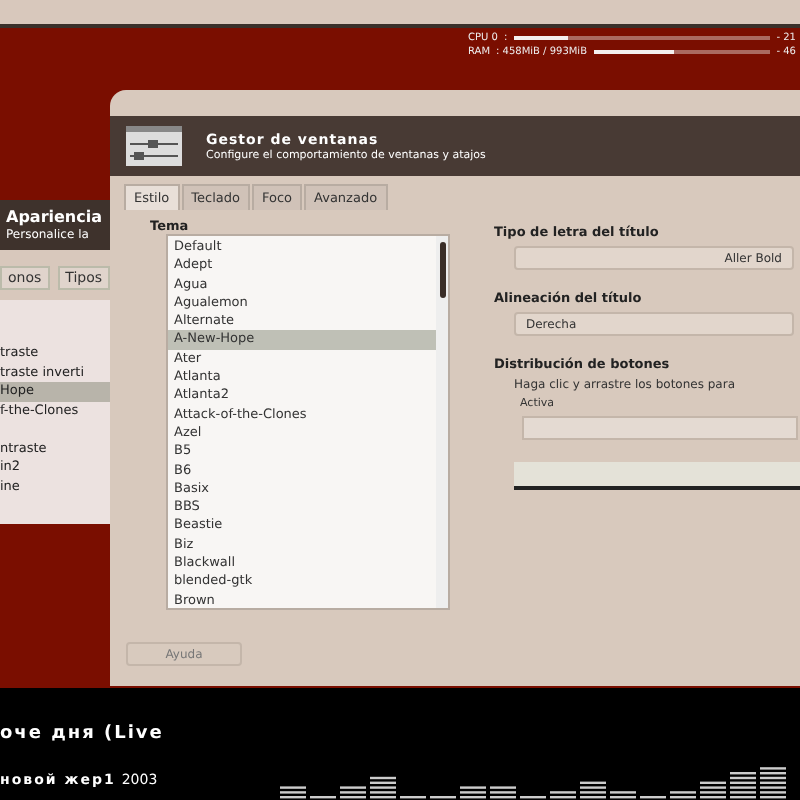 This screenshot has height=800, width=800. What do you see at coordinates (82, 734) in the screenshot?
I see `track-title: оче дня (Live` at bounding box center [82, 734].